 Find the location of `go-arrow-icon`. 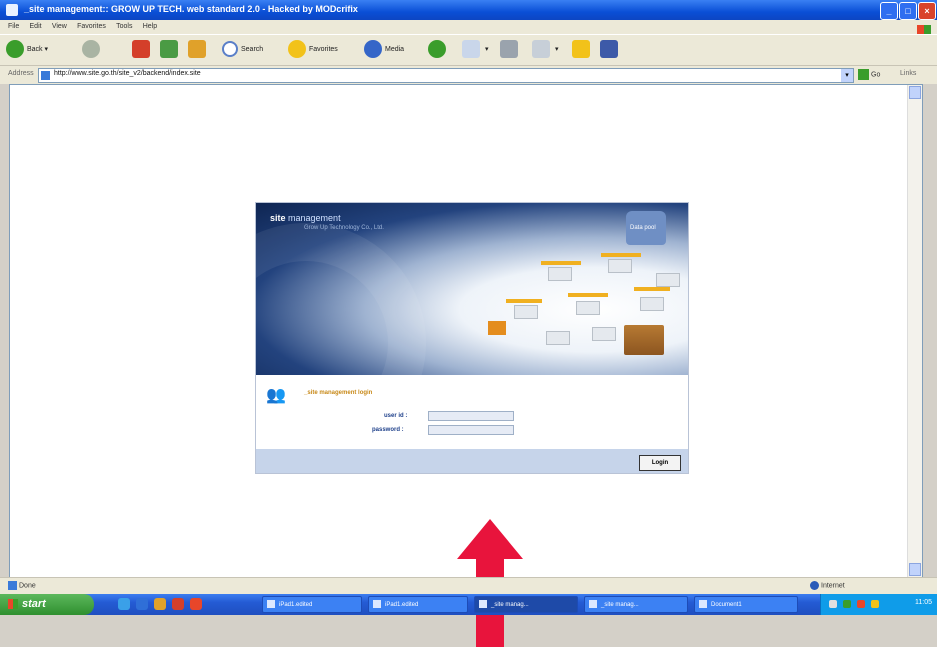

go-arrow-icon is located at coordinates (863, 74).